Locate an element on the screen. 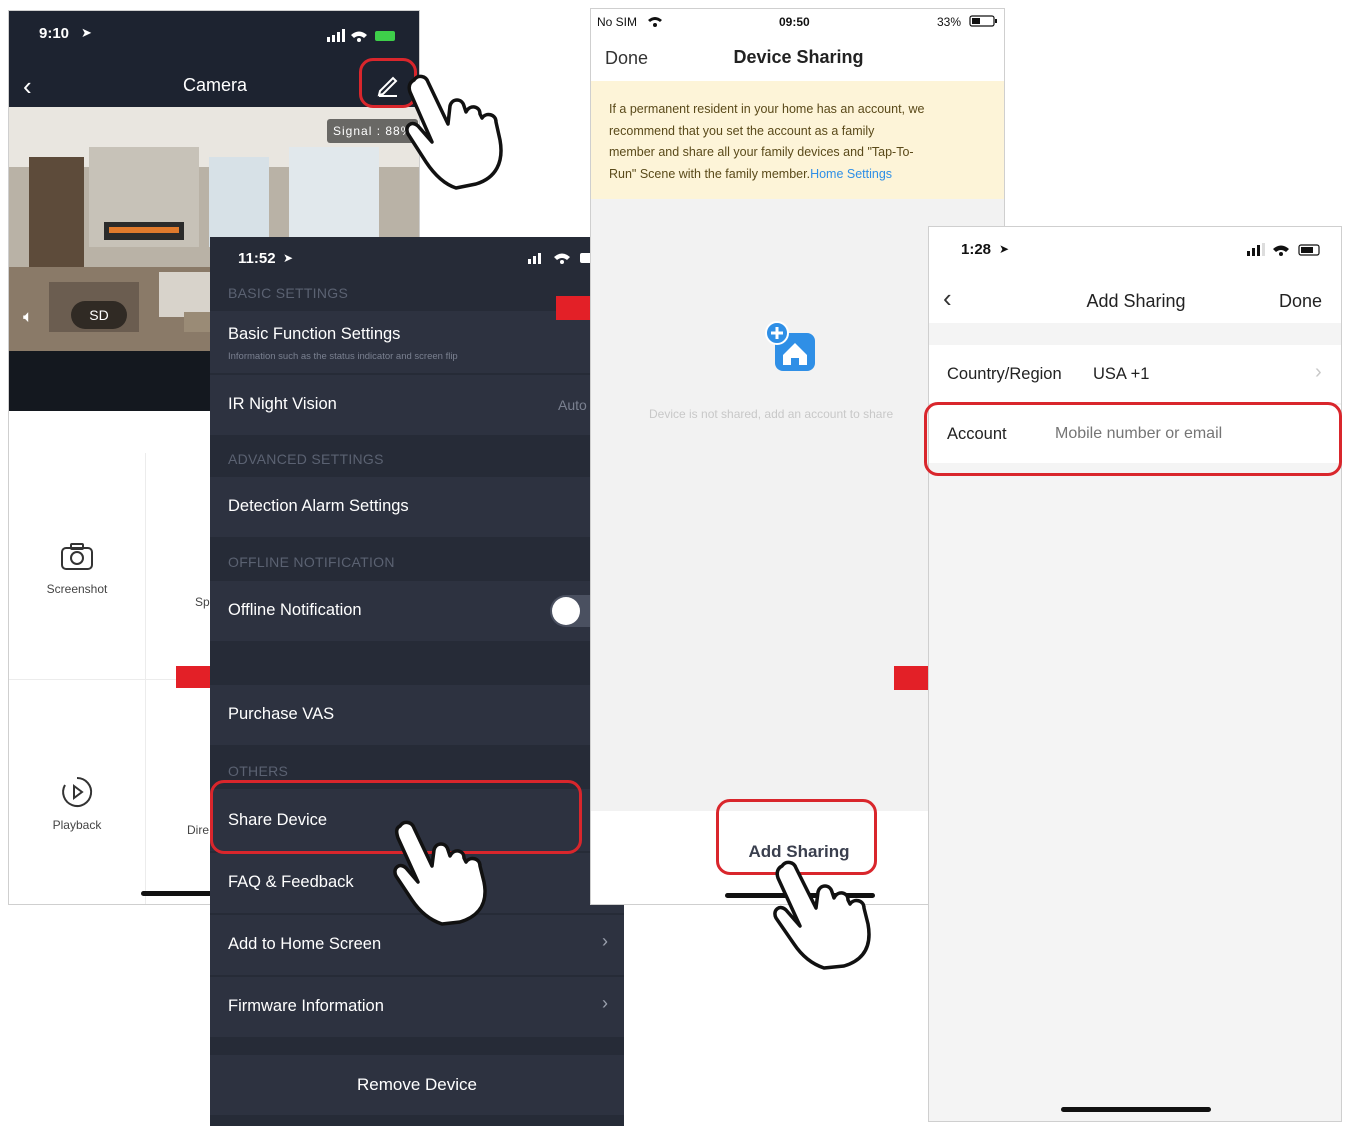  remove-device-button: Remove Device is located at coordinates (417, 1085).